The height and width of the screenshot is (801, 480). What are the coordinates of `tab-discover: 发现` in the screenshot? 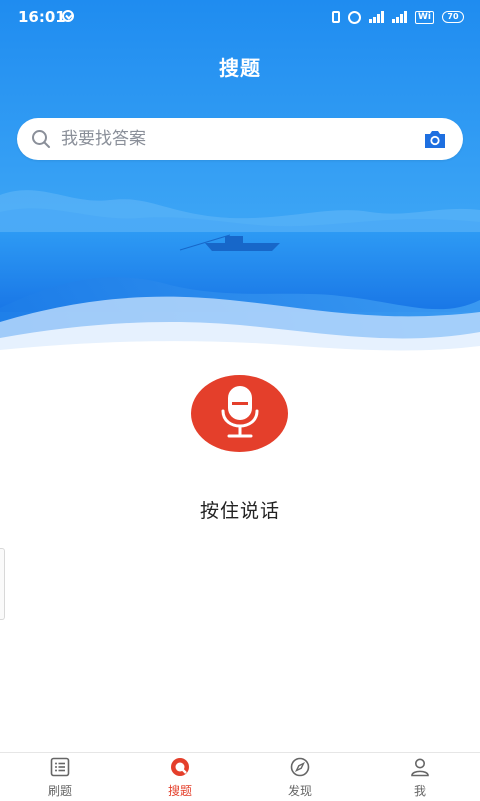 It's located at (300, 777).